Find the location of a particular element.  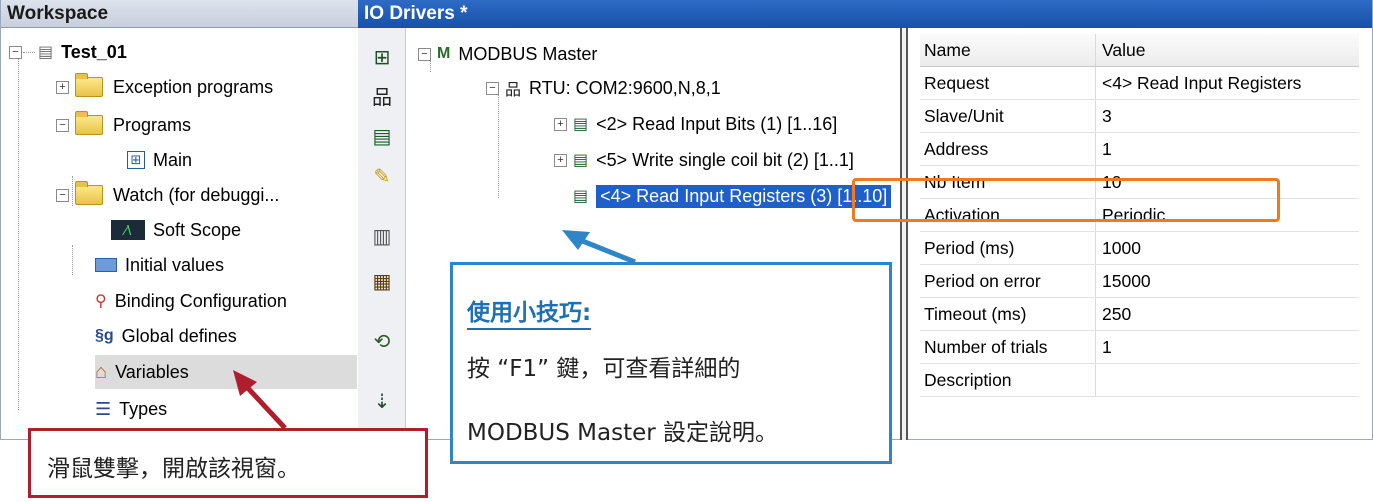

table-icon is located at coordinates (106, 265).